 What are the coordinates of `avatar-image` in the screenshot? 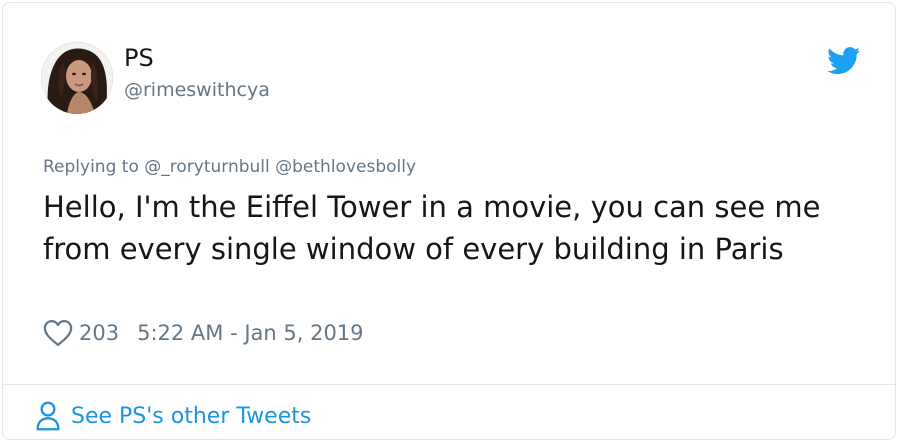 It's located at (77, 78).